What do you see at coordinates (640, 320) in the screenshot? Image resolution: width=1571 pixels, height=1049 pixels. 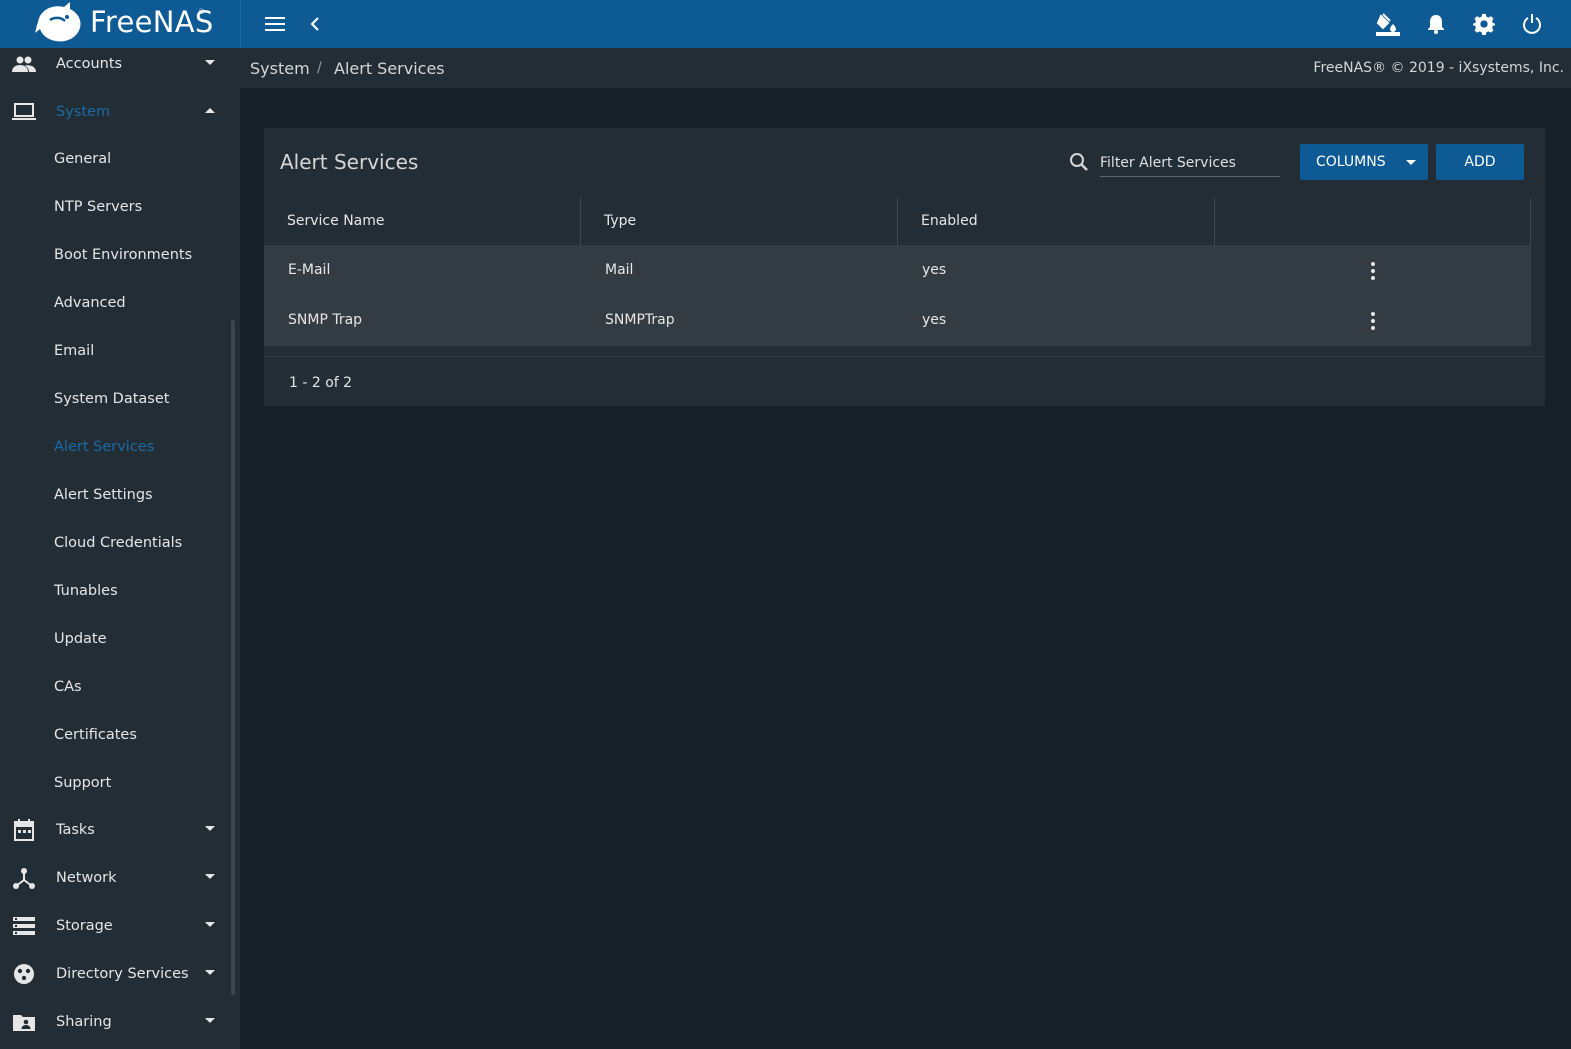 I see `cell-type: SNMPTrap` at bounding box center [640, 320].